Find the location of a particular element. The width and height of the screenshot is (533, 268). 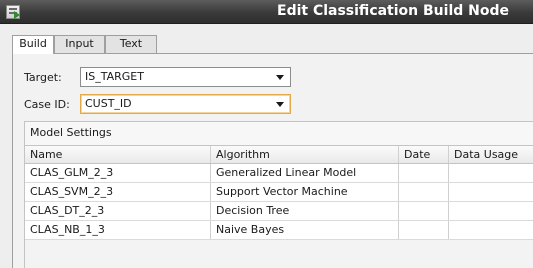

cell-name: CLAS_SVM_2_3 is located at coordinates (118, 192).